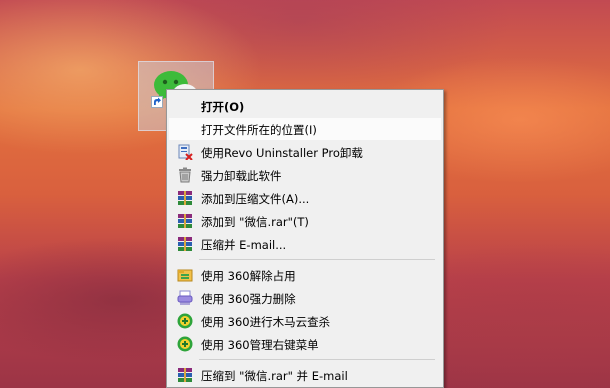 Image resolution: width=610 pixels, height=388 pixels. What do you see at coordinates (305, 106) in the screenshot?
I see `menu-item-open: 打开(O)` at bounding box center [305, 106].